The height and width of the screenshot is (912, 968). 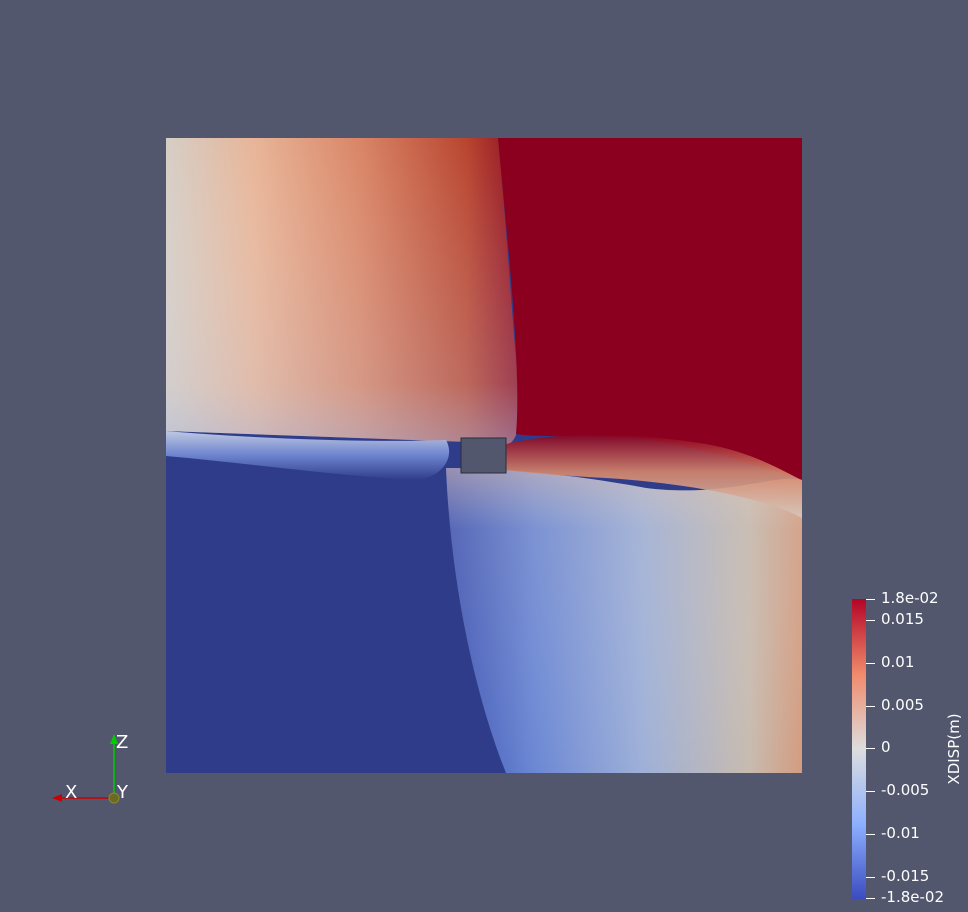 What do you see at coordinates (870, 599) in the screenshot?
I see `colorbar-tick-max` at bounding box center [870, 599].